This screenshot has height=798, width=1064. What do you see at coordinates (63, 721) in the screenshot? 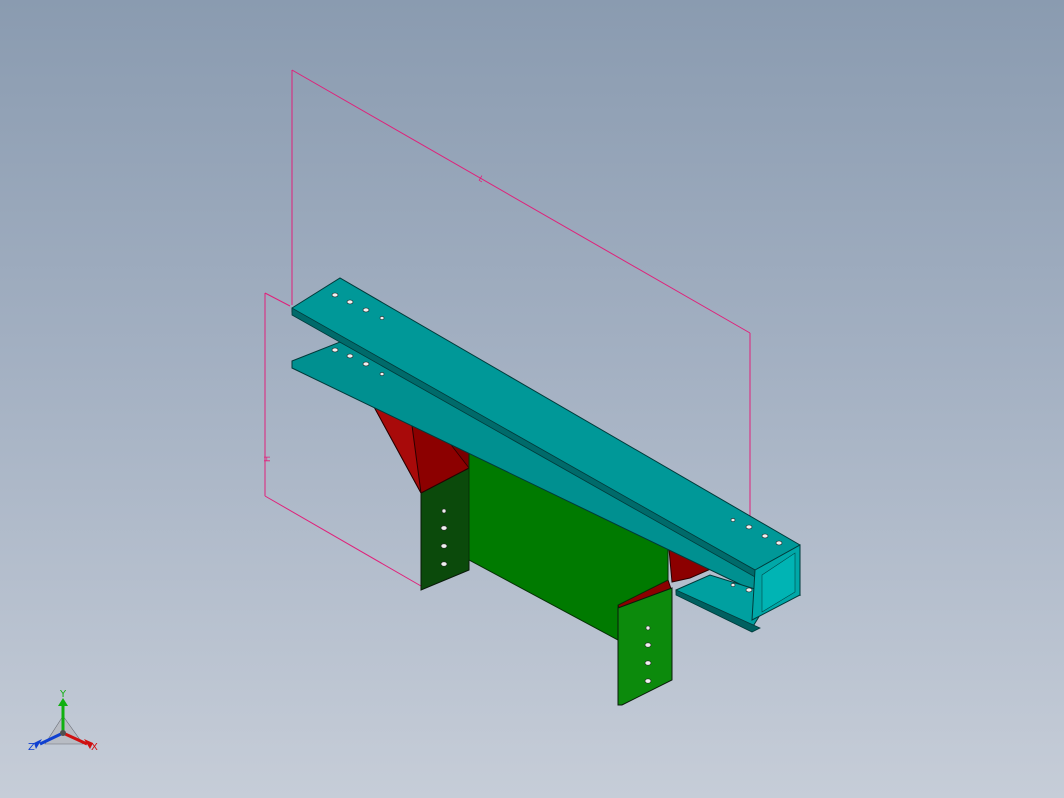
I see `coordinate-triad: Y X Z` at bounding box center [63, 721].